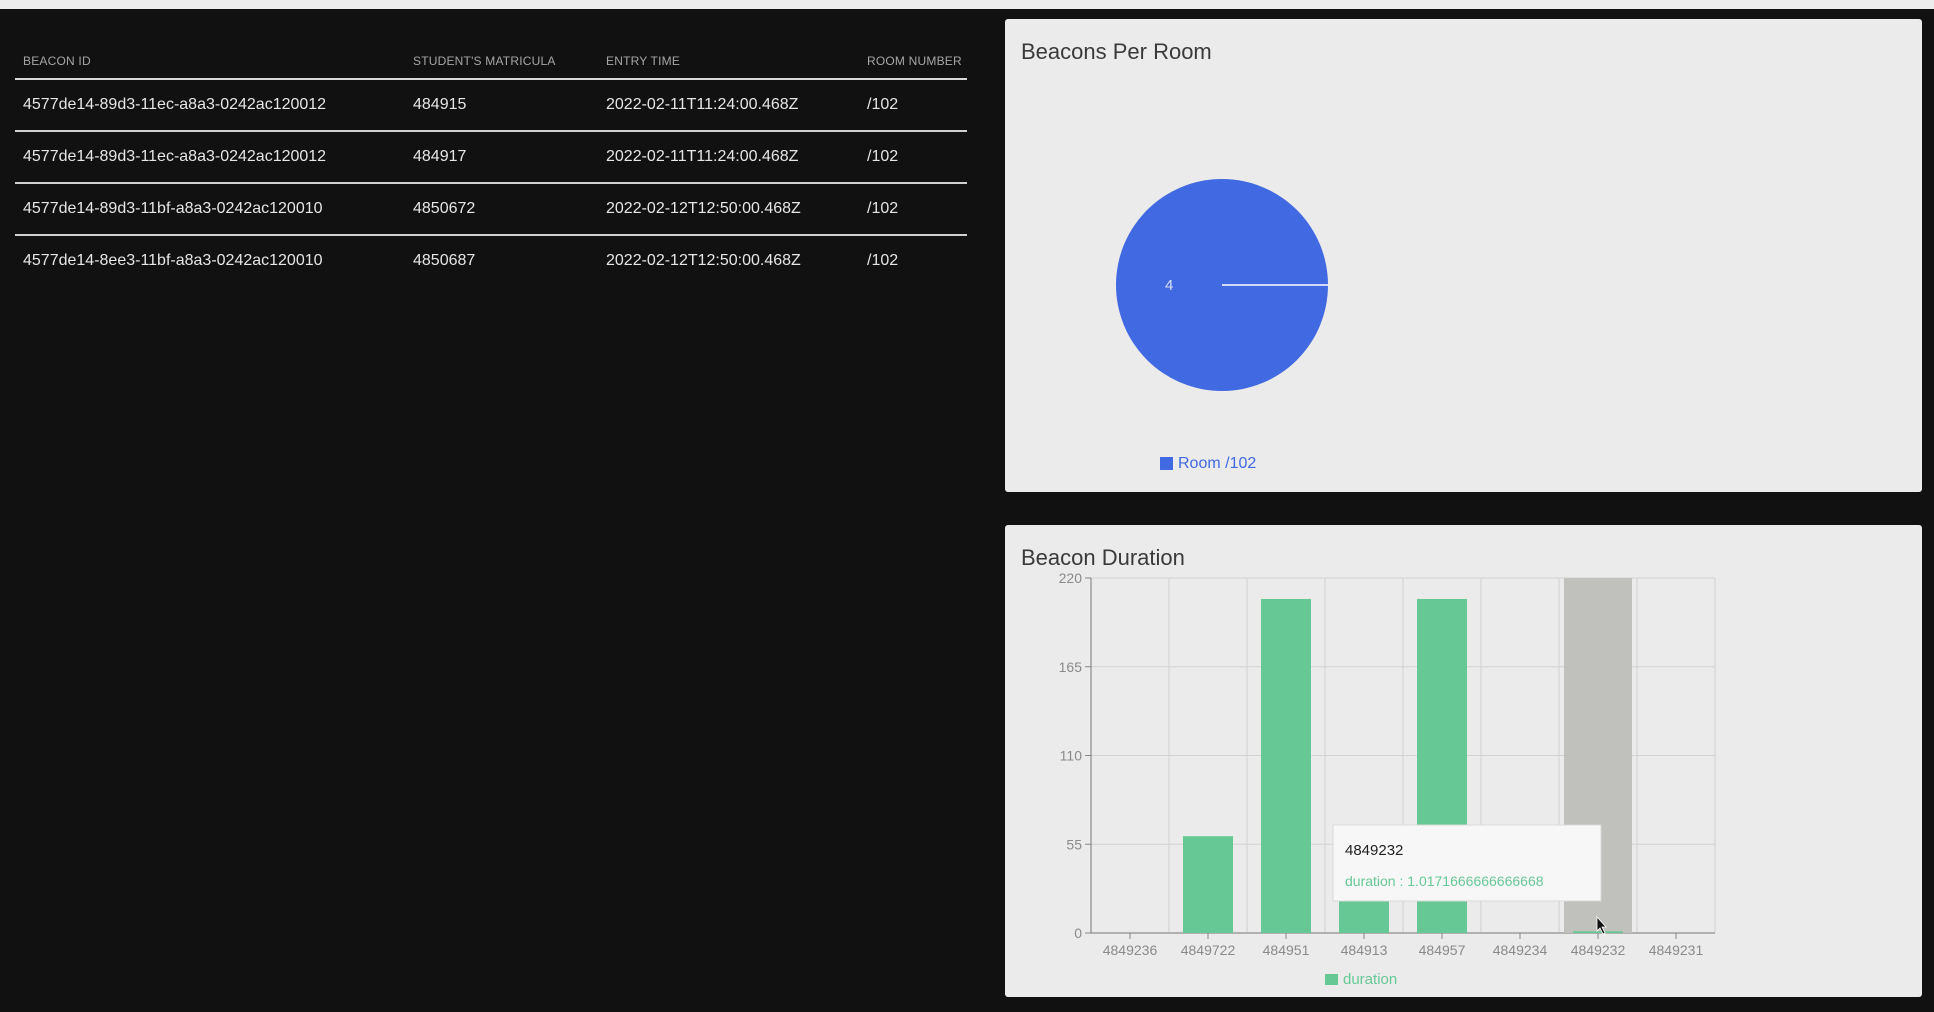  Describe the element at coordinates (1442, 950) in the screenshot. I see `x-tick-label: 484957` at that location.